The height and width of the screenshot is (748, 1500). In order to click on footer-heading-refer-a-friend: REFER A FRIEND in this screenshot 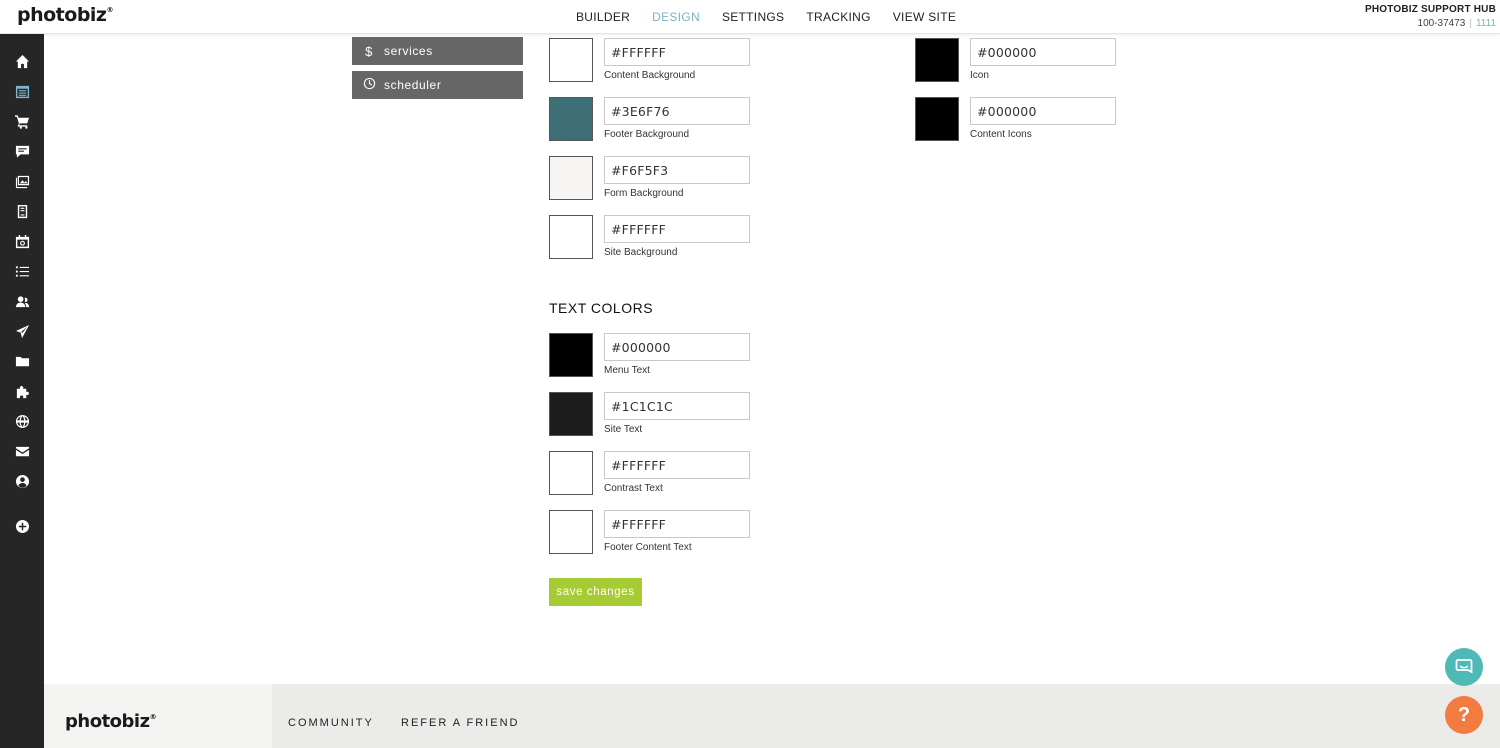, I will do `click(460, 723)`.